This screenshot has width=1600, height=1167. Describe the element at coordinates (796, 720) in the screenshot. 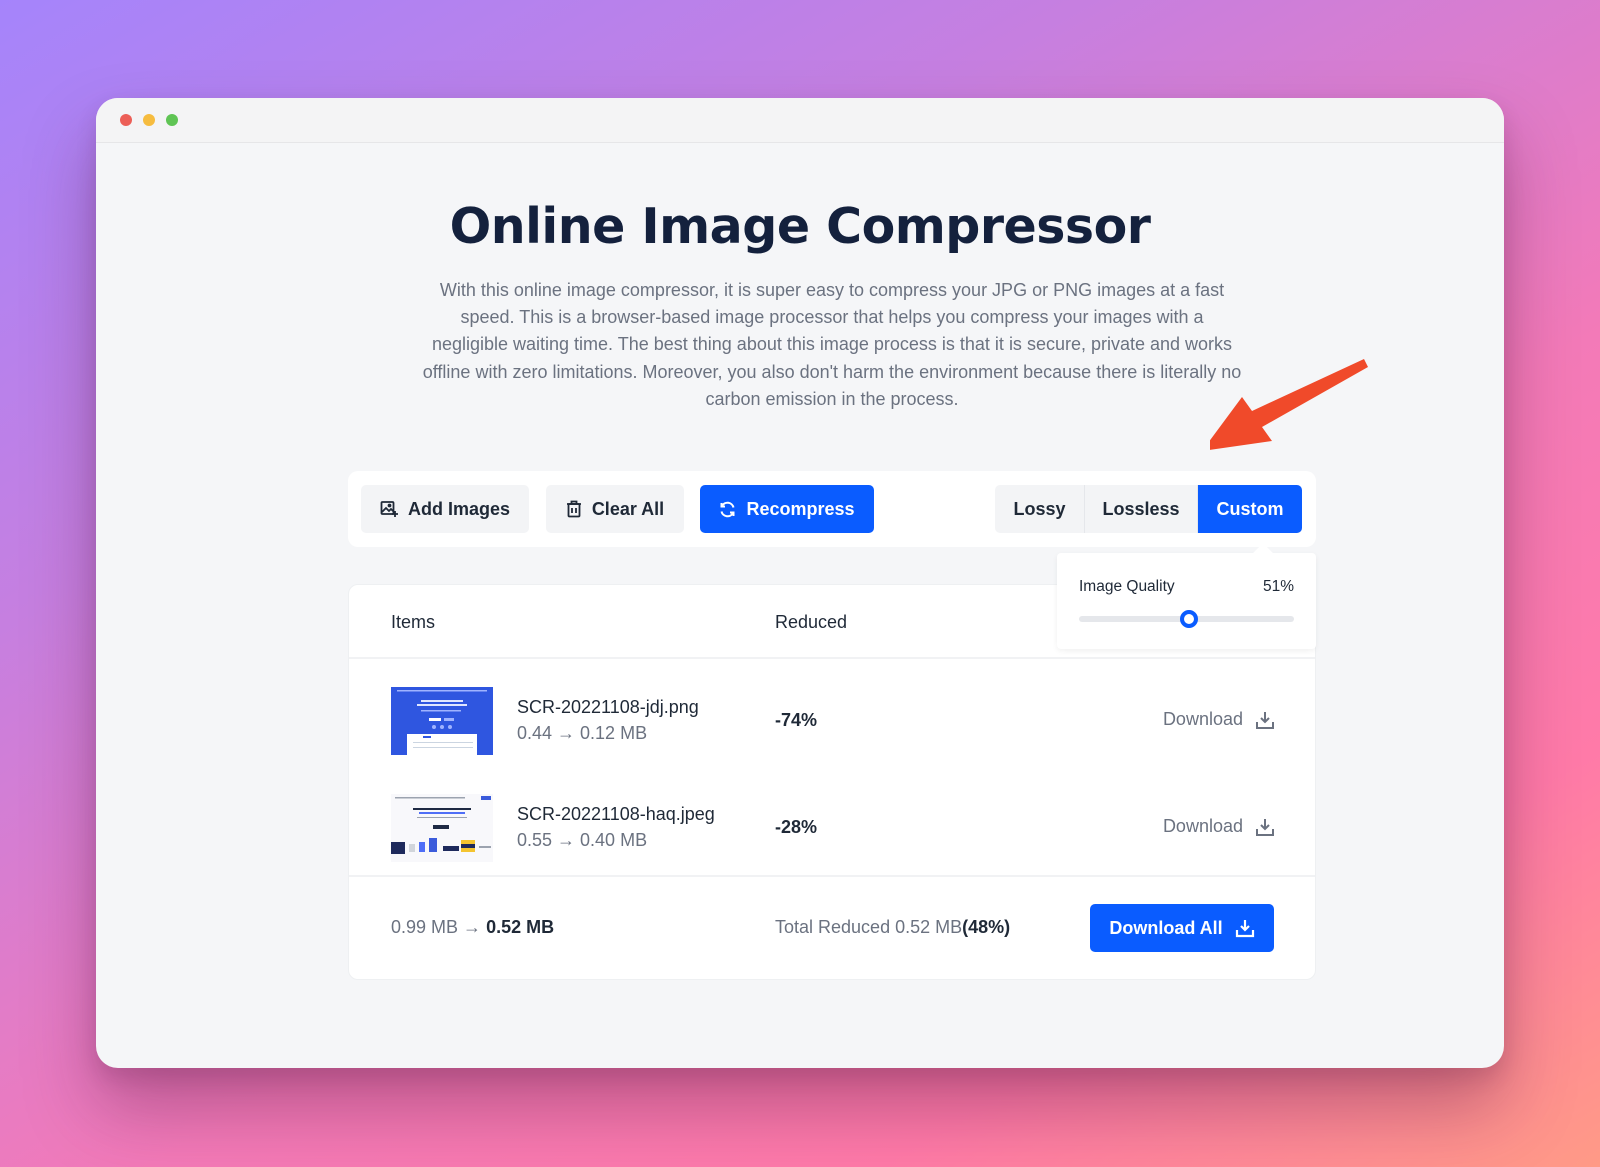

I see `reduction-percent: -74%` at that location.